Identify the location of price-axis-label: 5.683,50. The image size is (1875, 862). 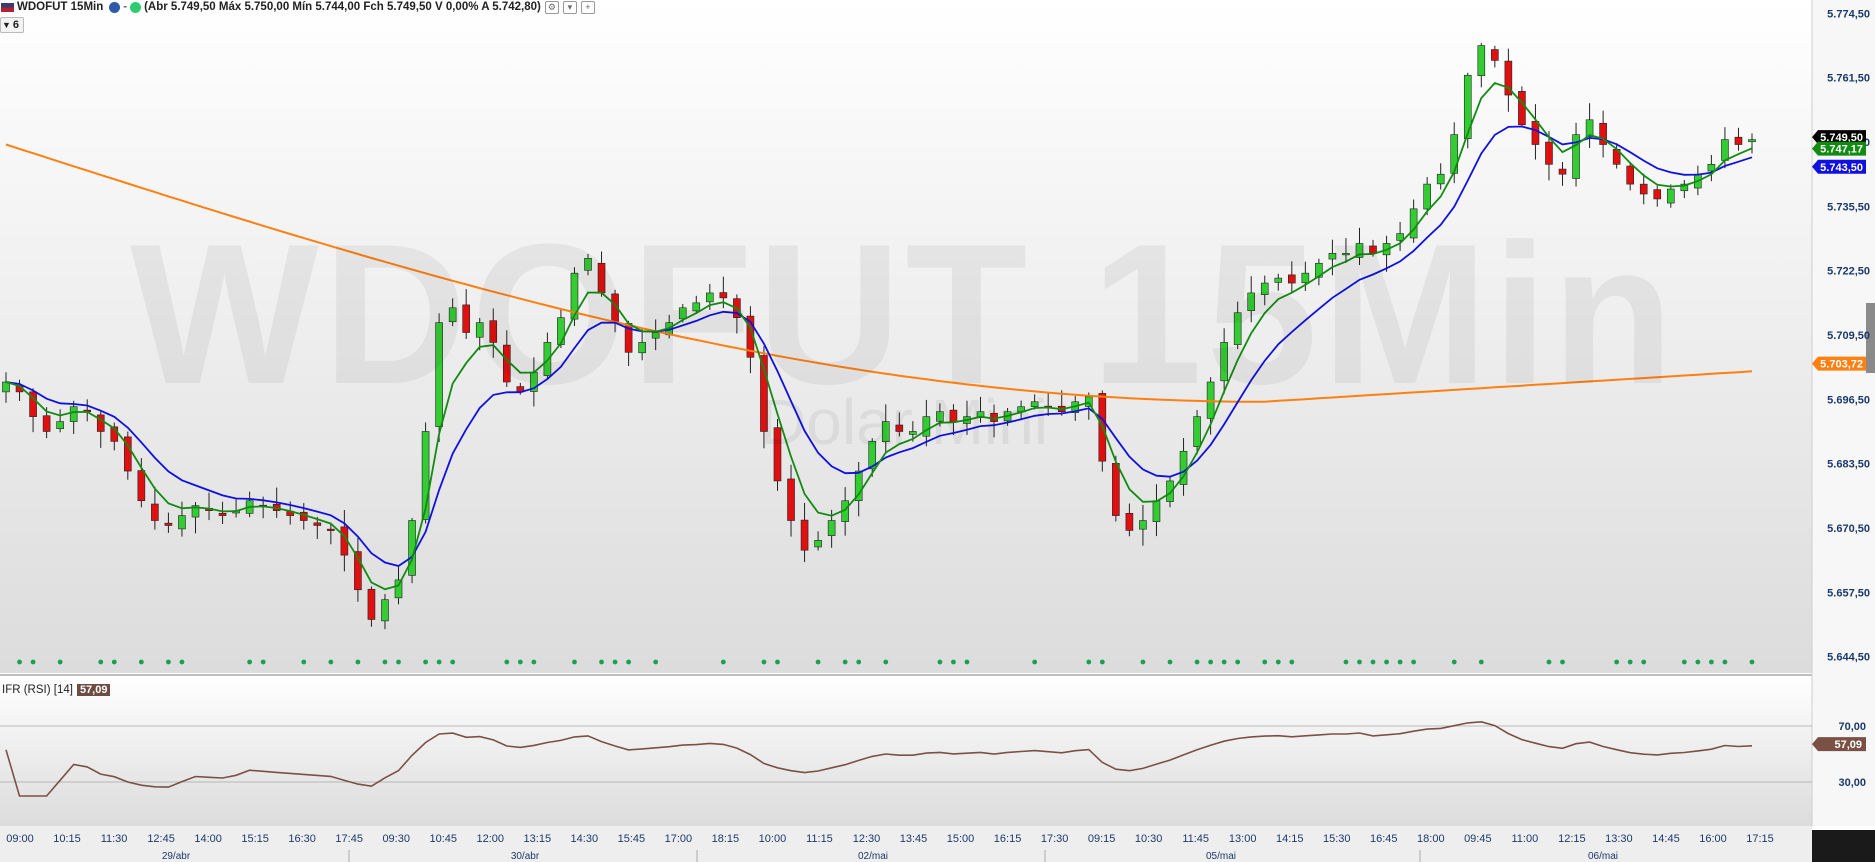
(1848, 465).